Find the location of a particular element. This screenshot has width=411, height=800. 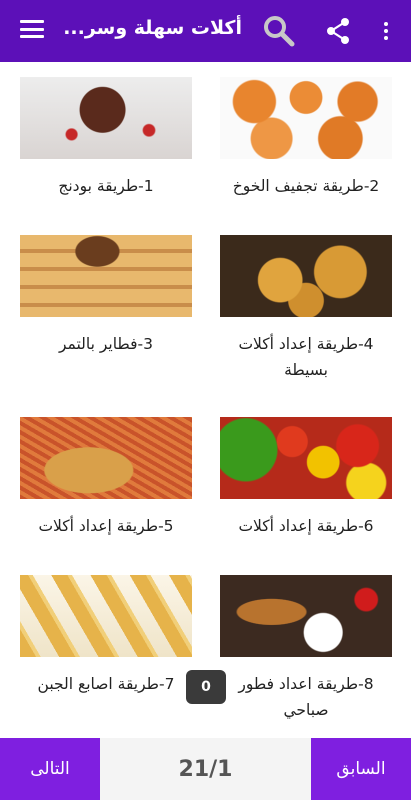

next-button: التالى is located at coordinates (50, 769).